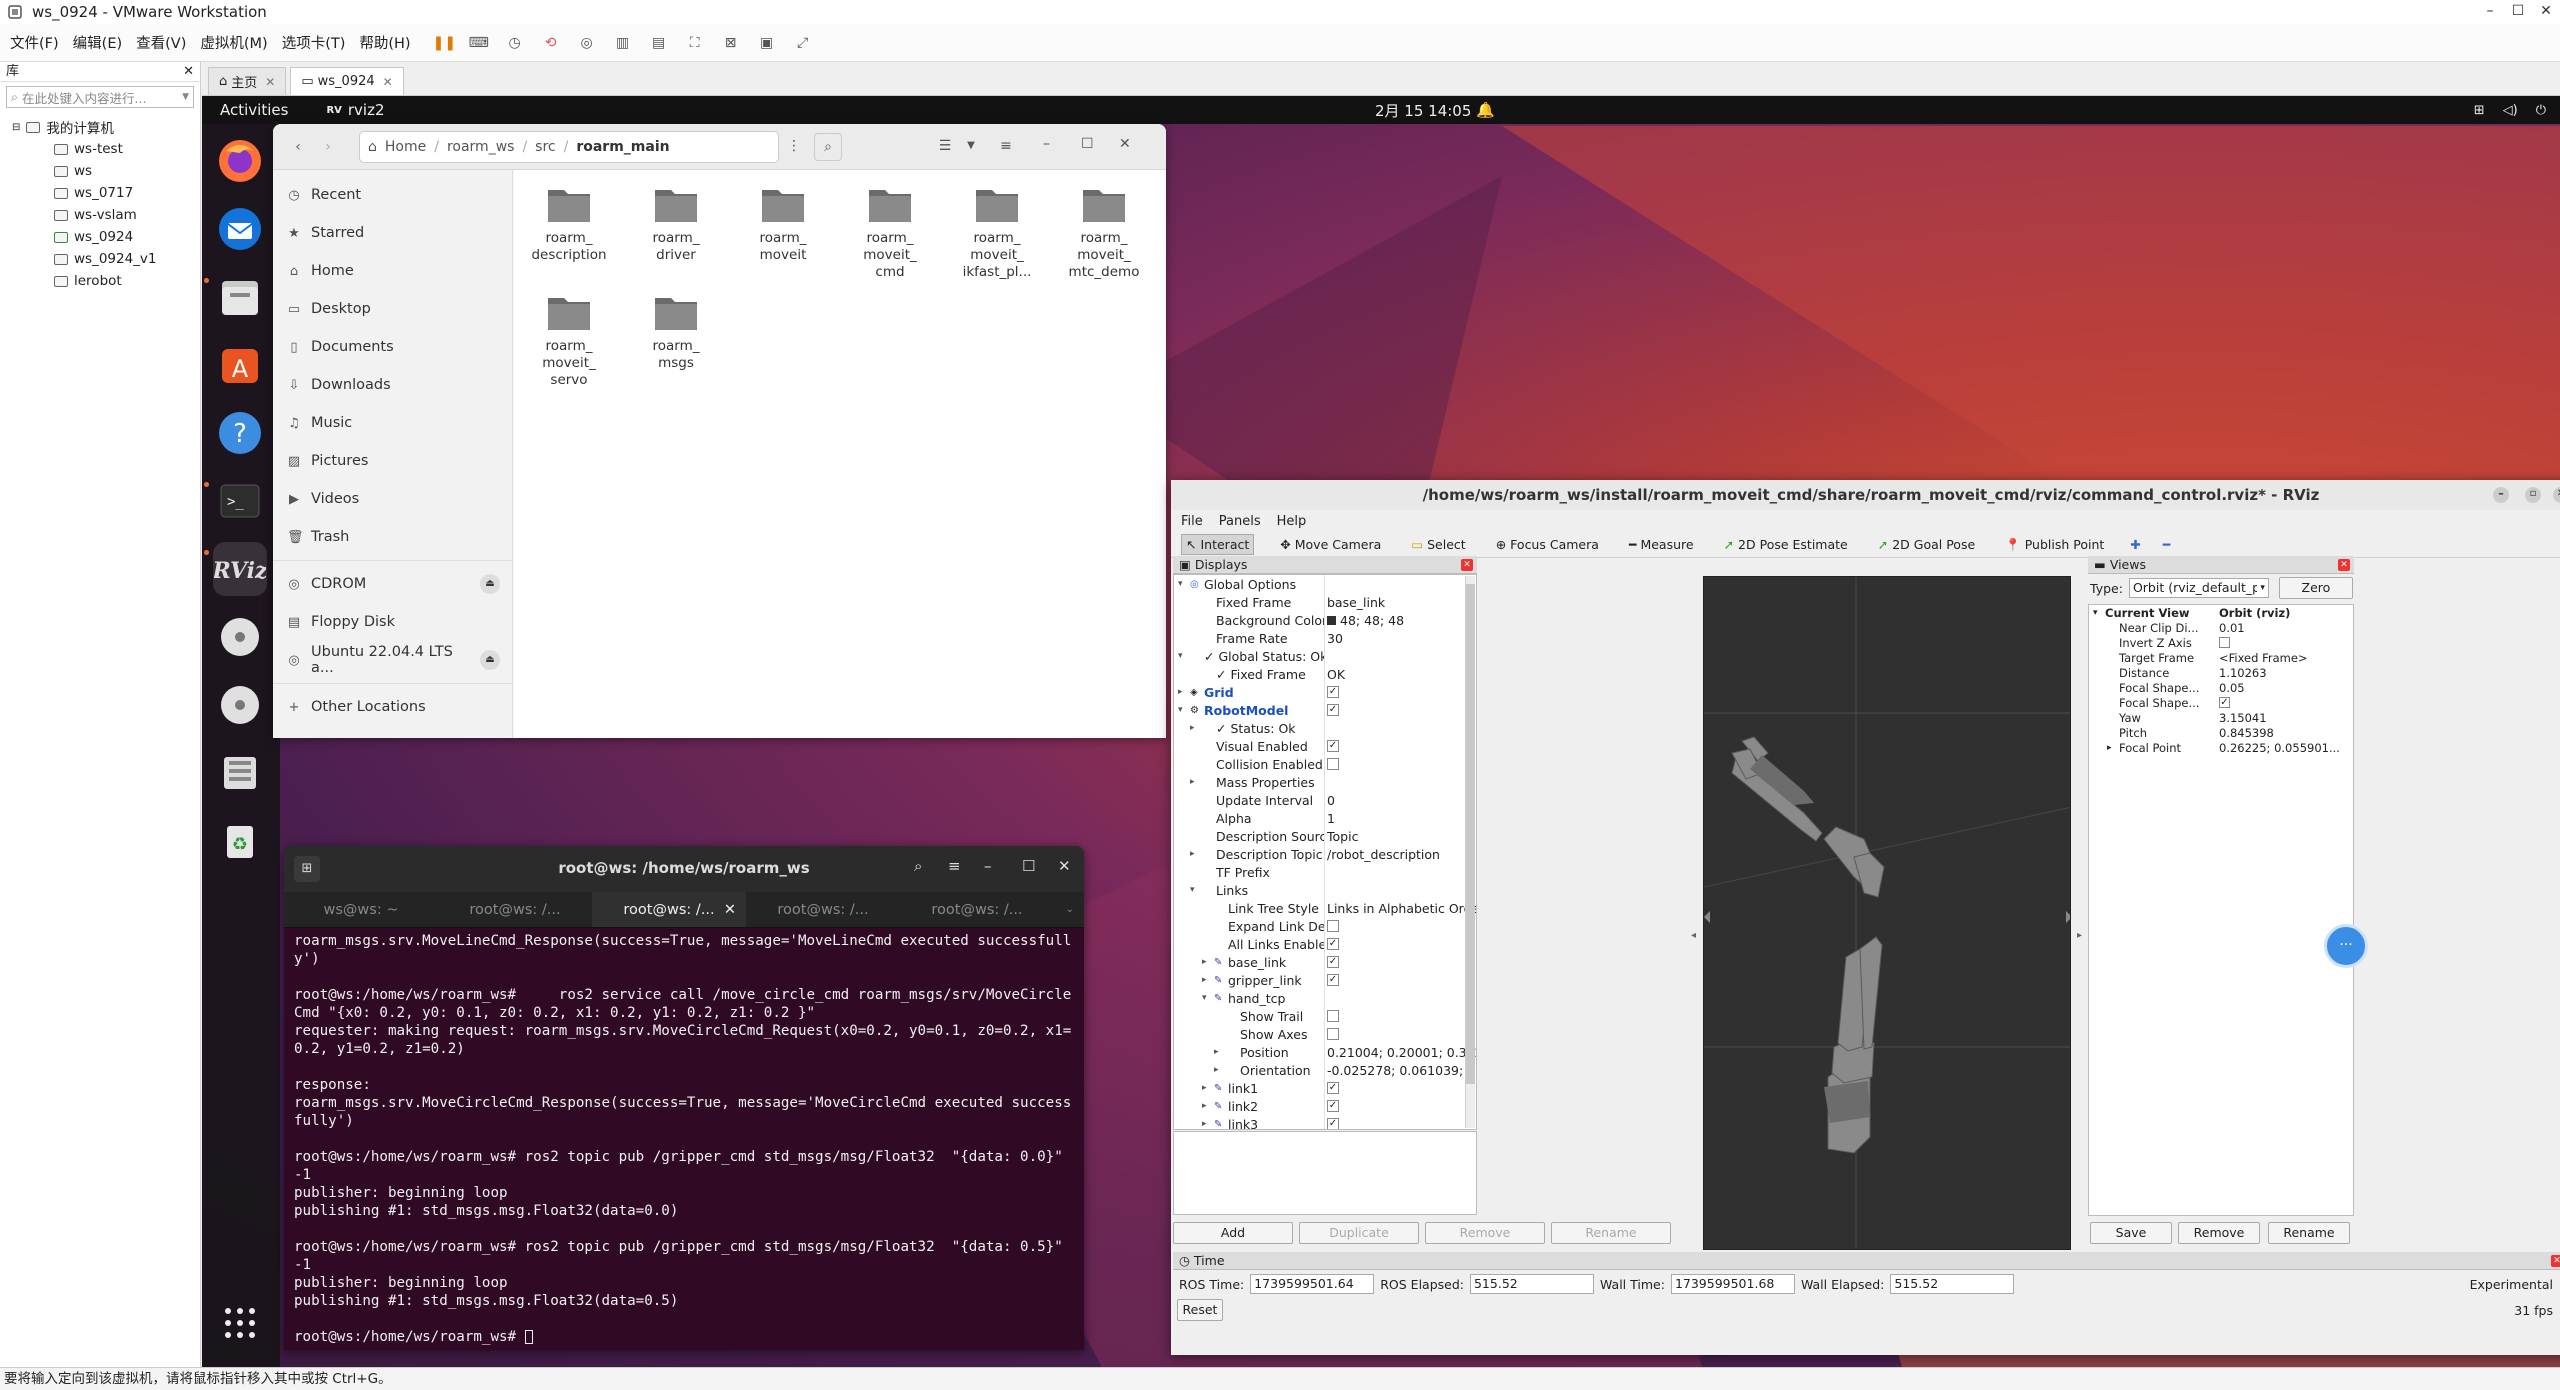 Image resolution: width=2560 pixels, height=1390 pixels. What do you see at coordinates (2079, 935) in the screenshot?
I see `collapse-right-icon: ▸` at bounding box center [2079, 935].